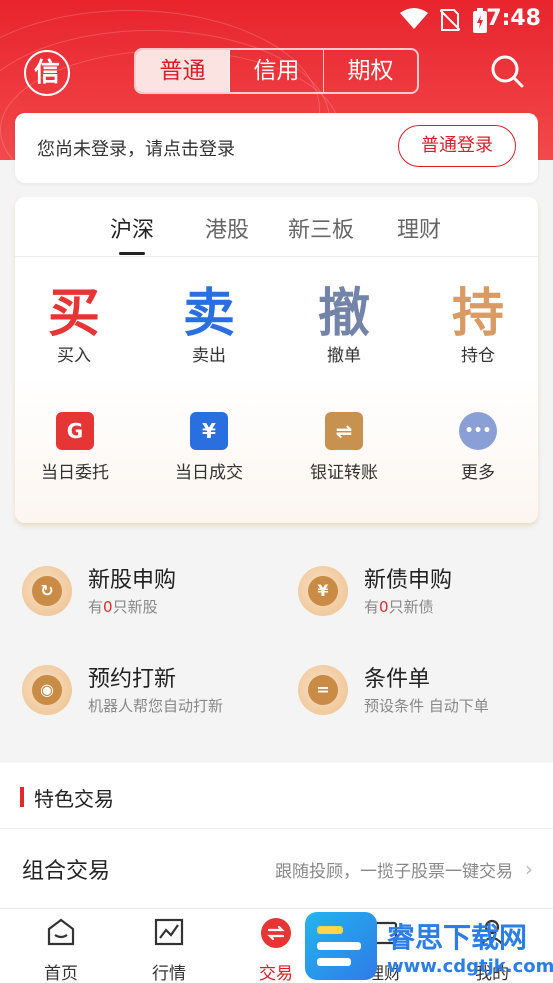 This screenshot has width=553, height=983. What do you see at coordinates (321, 228) in the screenshot?
I see `tab-new-third-board: 新三板` at bounding box center [321, 228].